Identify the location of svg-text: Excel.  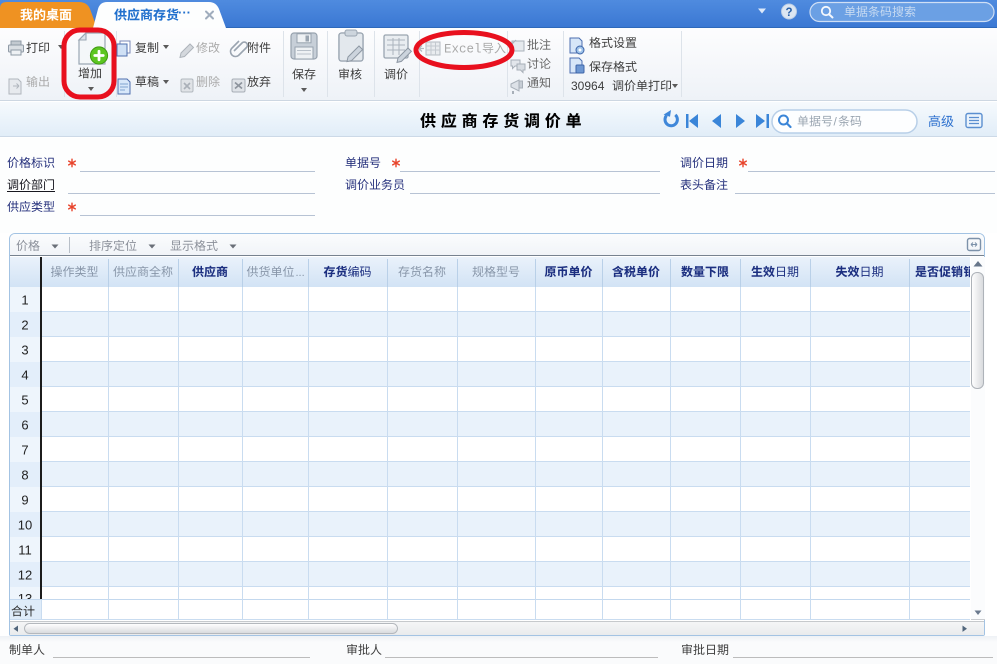
(463, 50).